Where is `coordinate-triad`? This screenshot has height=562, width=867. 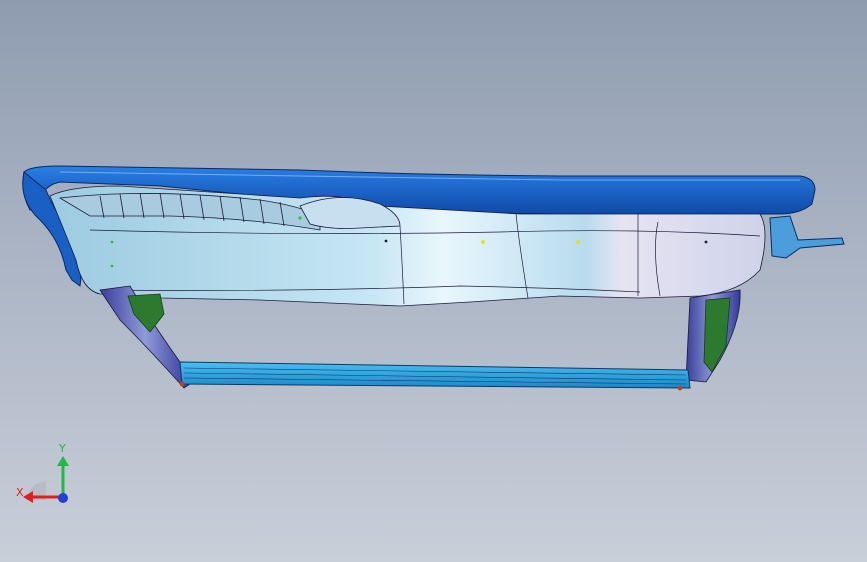 coordinate-triad is located at coordinates (46, 479).